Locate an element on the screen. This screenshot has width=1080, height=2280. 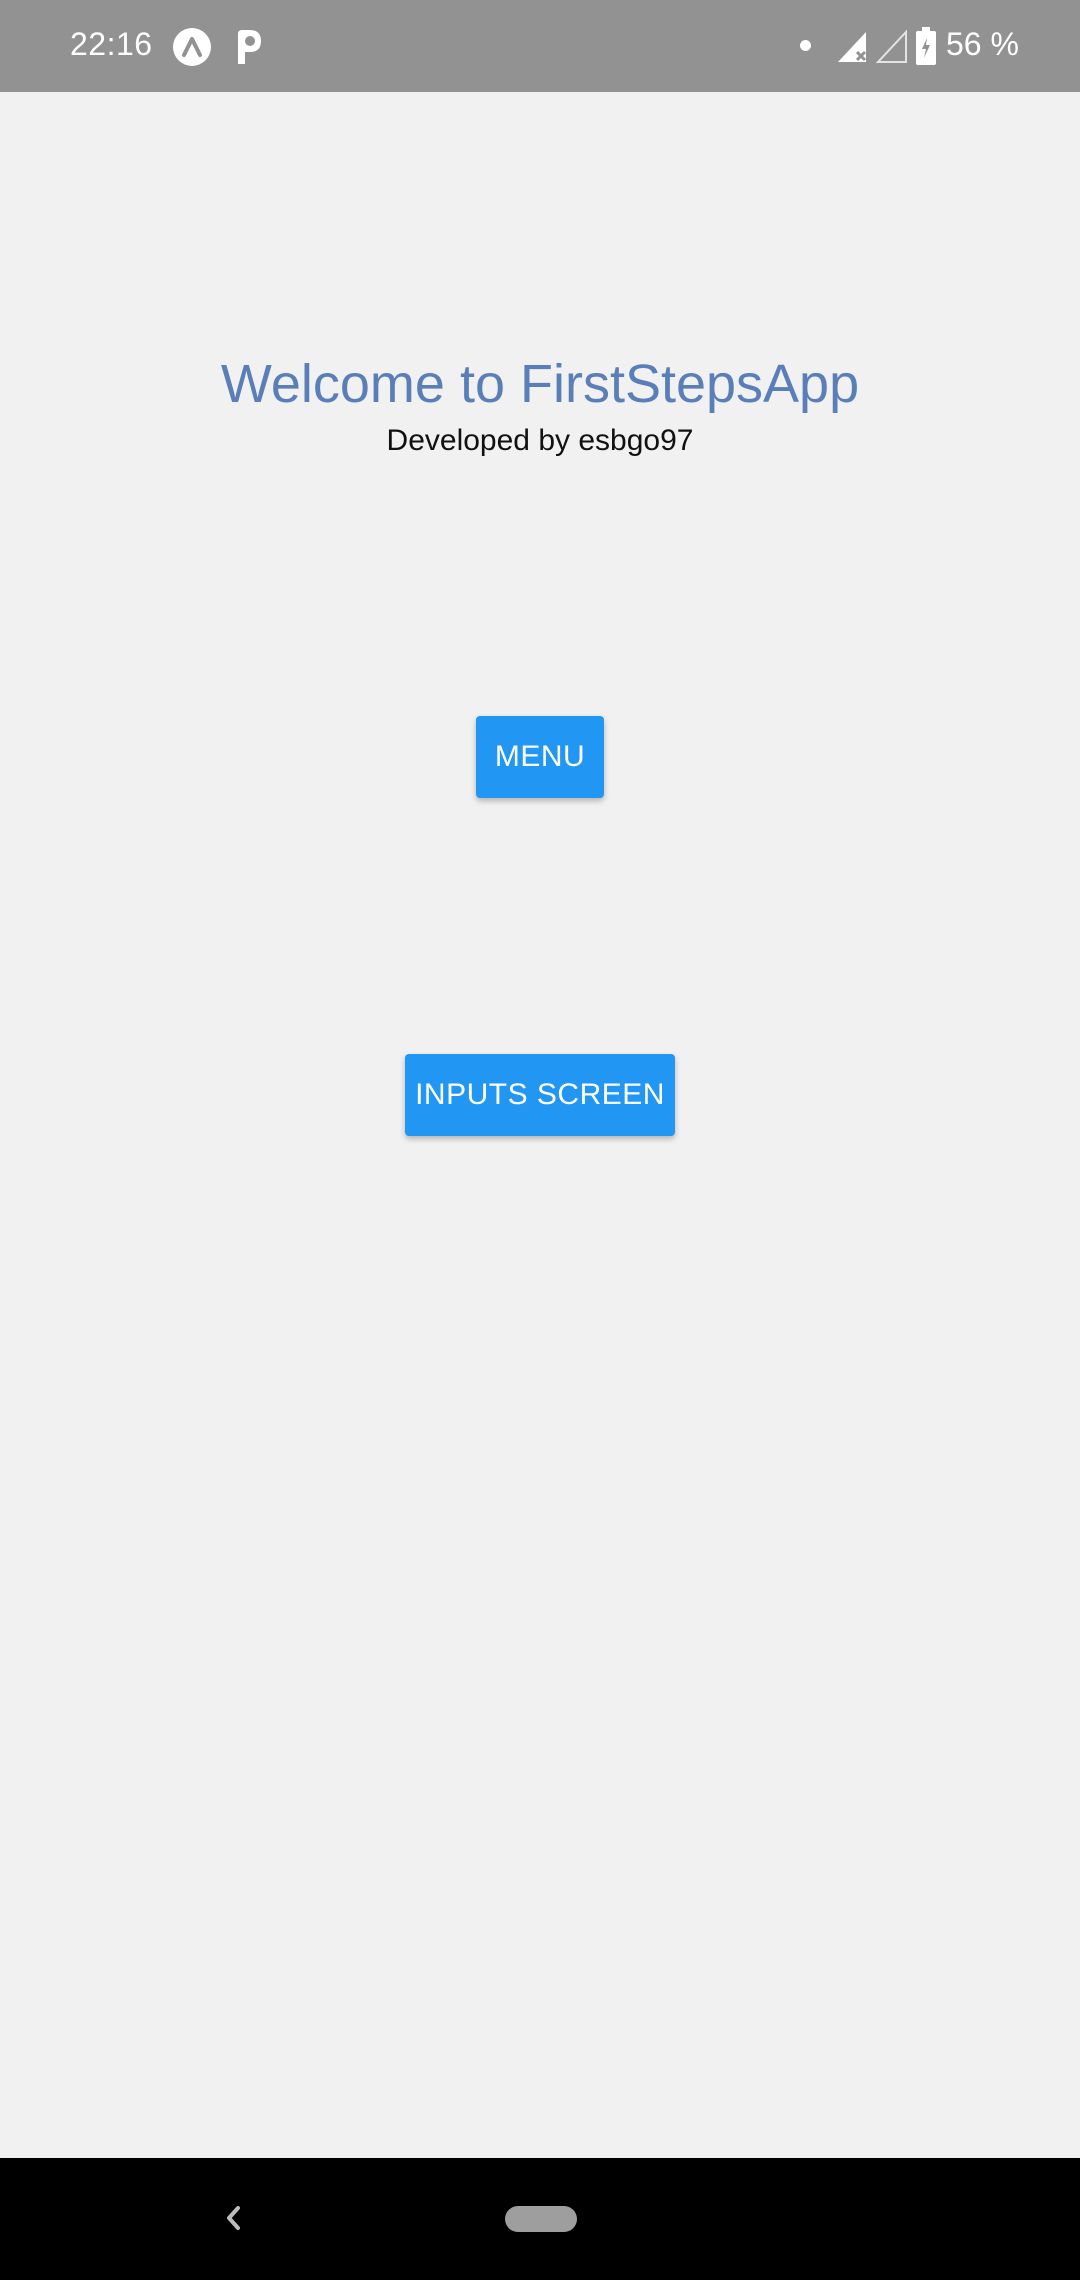
signal-x-icon is located at coordinates (853, 49).